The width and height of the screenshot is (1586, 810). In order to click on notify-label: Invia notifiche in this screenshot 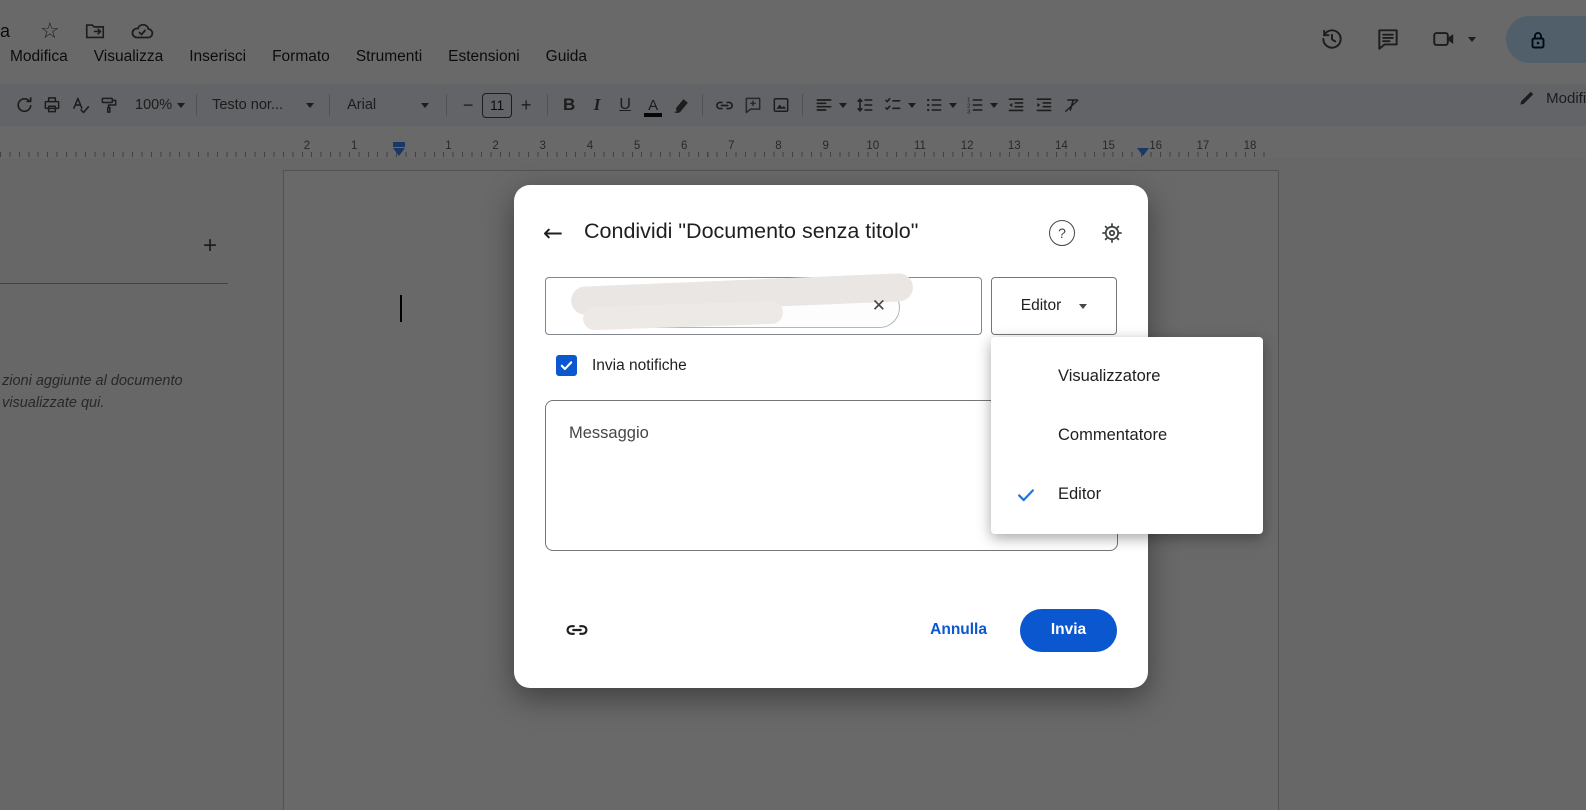, I will do `click(639, 365)`.